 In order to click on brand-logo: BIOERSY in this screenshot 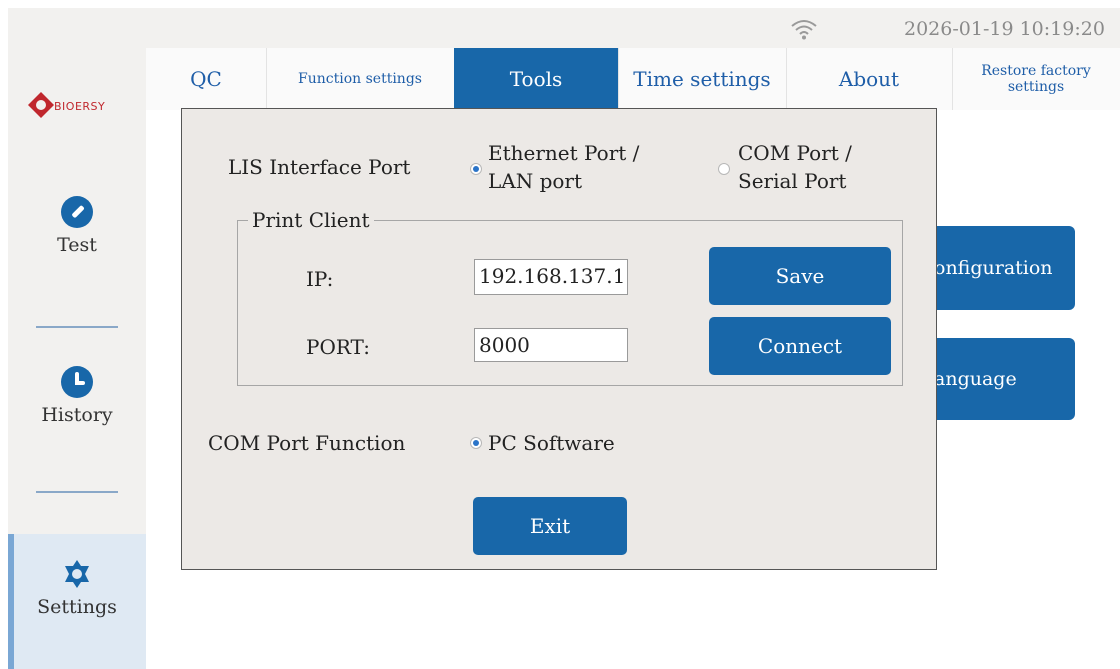, I will do `click(81, 106)`.